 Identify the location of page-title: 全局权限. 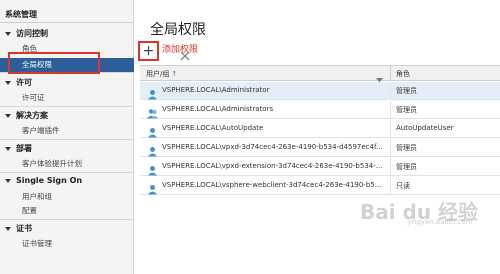
(178, 30).